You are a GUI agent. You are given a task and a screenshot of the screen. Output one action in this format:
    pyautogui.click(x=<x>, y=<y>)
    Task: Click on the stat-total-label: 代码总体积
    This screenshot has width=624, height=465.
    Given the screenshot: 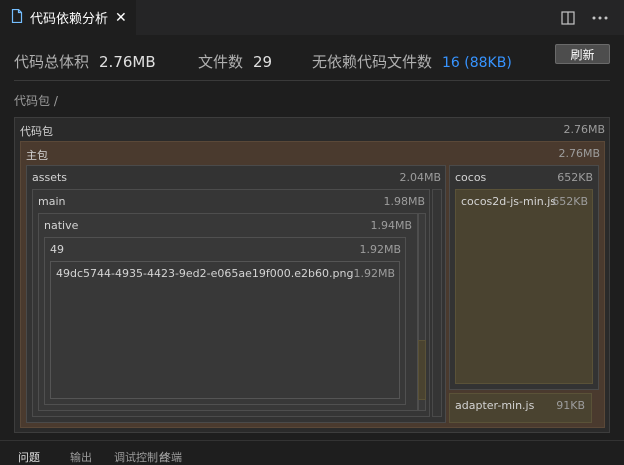 What is the action you would take?
    pyautogui.click(x=52, y=62)
    